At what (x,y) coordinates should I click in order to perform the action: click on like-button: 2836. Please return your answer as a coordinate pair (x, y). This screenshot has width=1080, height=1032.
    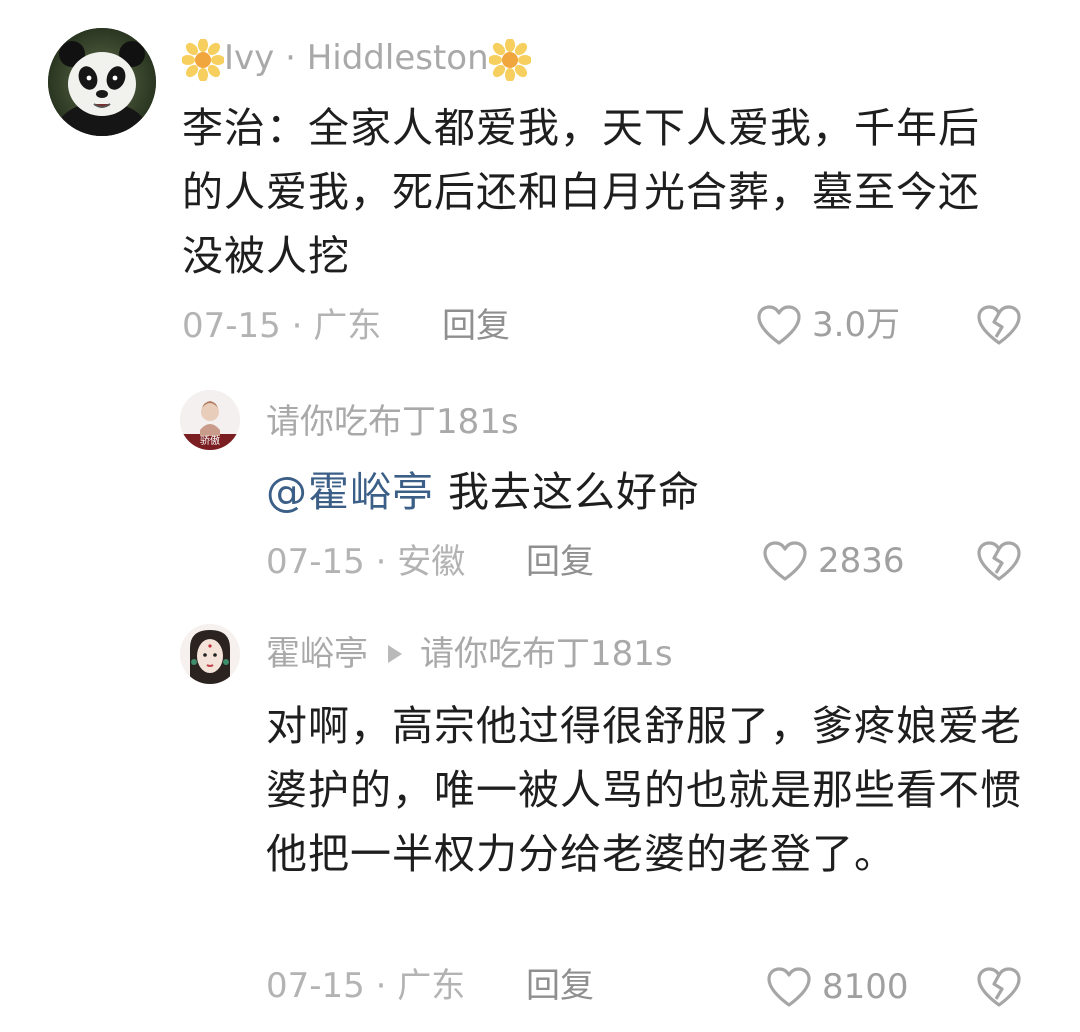
    Looking at the image, I should click on (833, 561).